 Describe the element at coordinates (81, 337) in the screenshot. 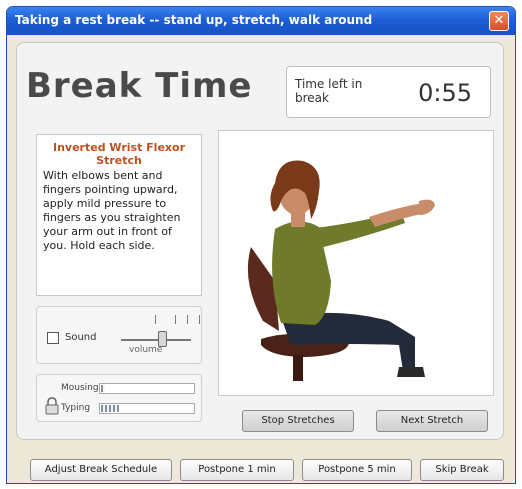

I see `sound-label: Sound` at that location.